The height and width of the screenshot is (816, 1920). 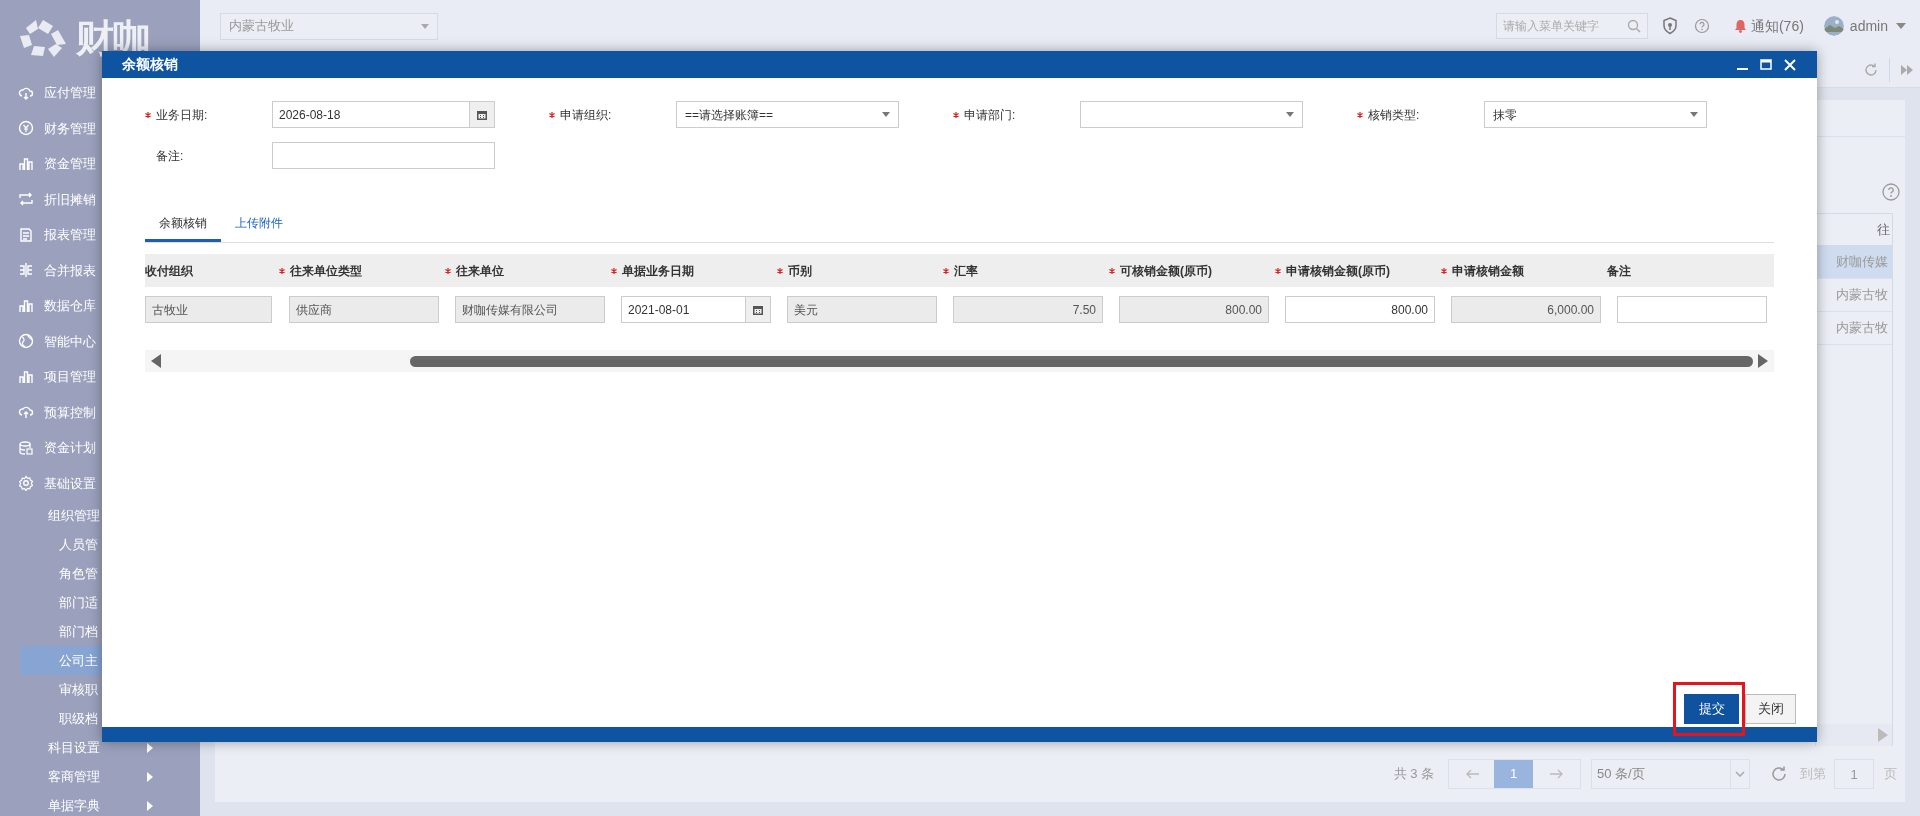 What do you see at coordinates (100, 448) in the screenshot?
I see `sidebar-item: 资金计划` at bounding box center [100, 448].